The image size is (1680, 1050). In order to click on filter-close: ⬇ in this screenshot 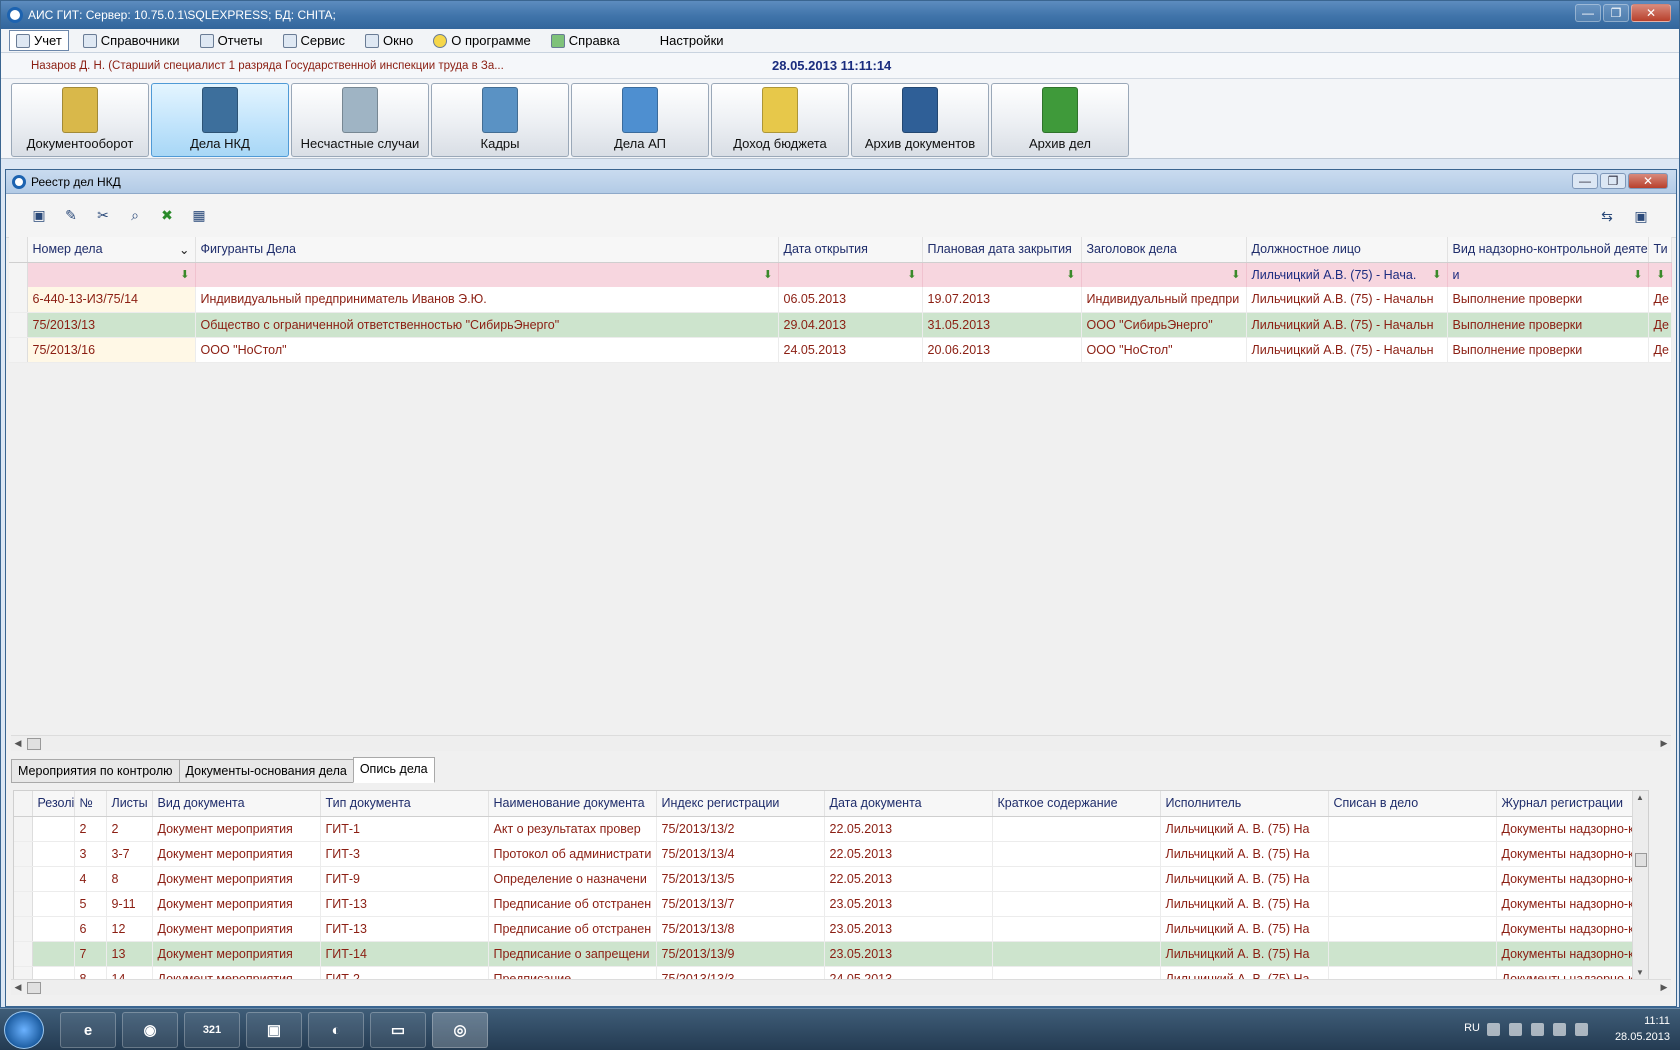, I will do `click(1002, 274)`.